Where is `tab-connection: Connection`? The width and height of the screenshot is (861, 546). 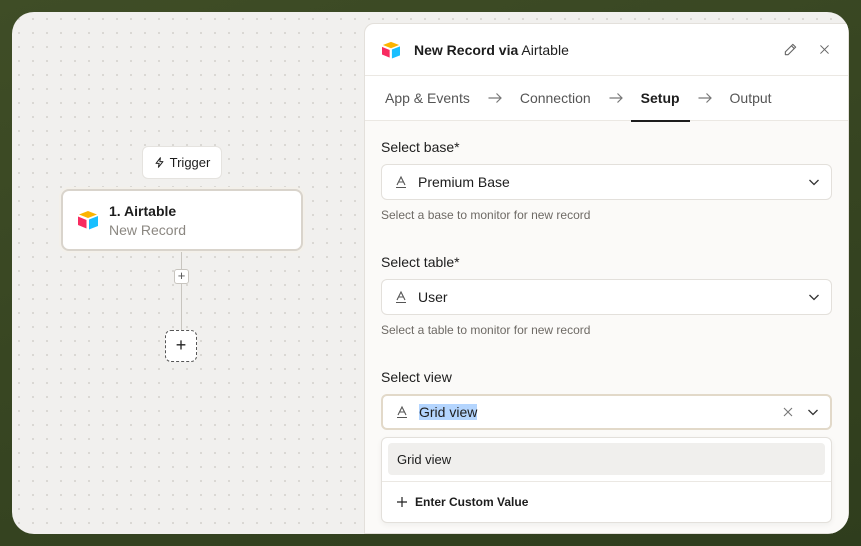
tab-connection: Connection is located at coordinates (555, 98).